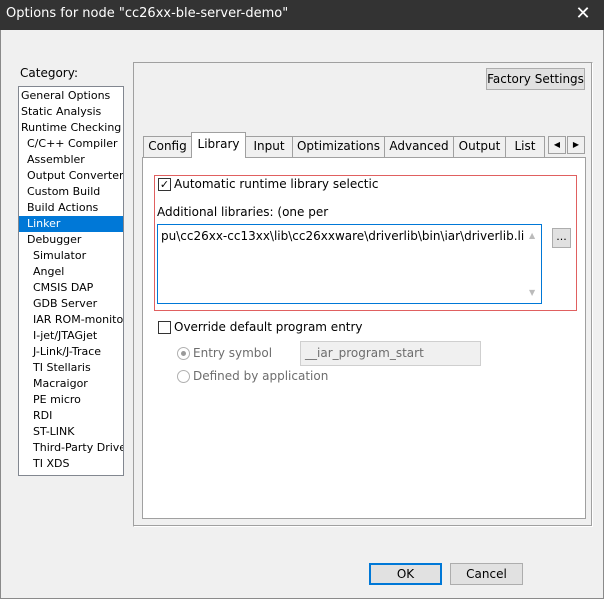 The image size is (604, 599). I want to click on entry-symbol-input: __iar_program_start, so click(390, 353).